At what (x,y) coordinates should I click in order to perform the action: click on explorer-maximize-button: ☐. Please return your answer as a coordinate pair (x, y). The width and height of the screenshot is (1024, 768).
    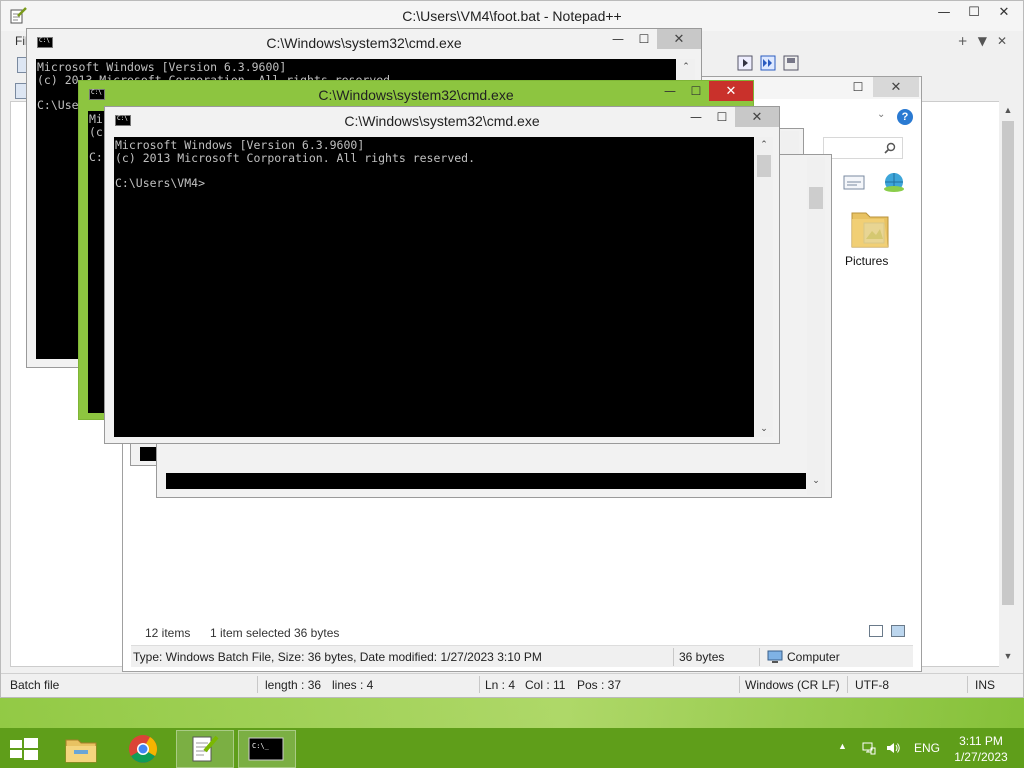
    Looking at the image, I should click on (858, 87).